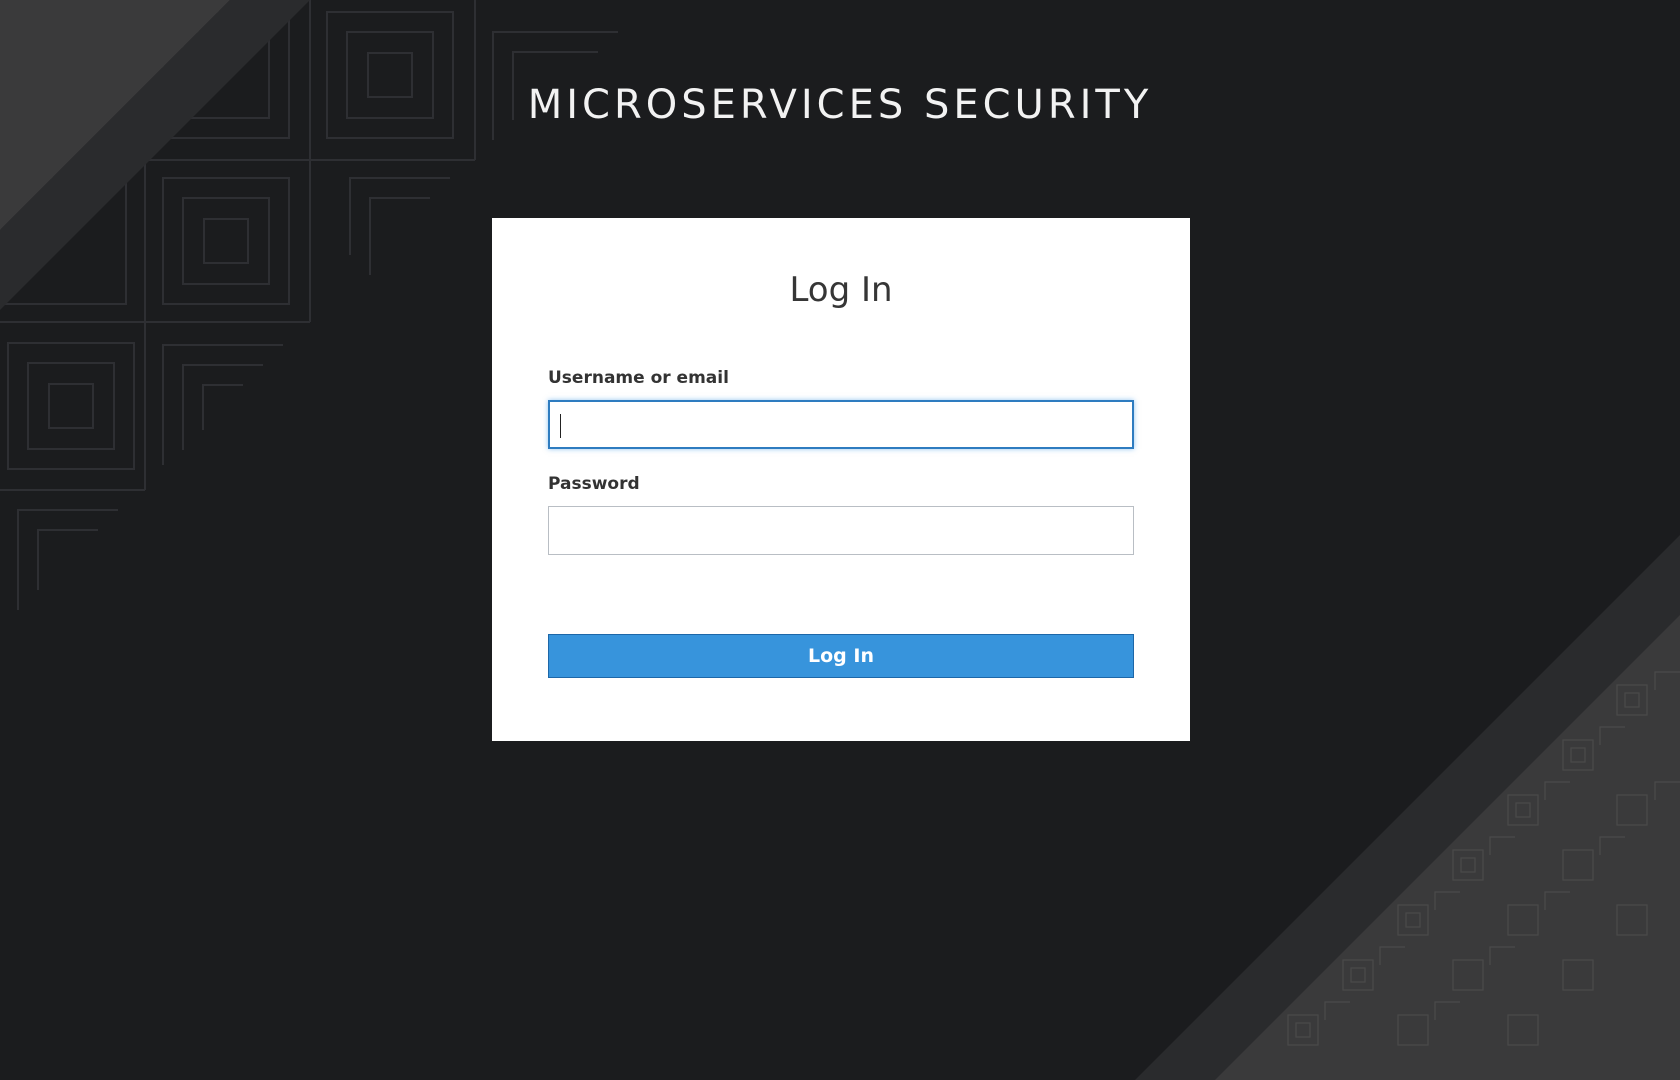  What do you see at coordinates (560, 426) in the screenshot?
I see `text-caret` at bounding box center [560, 426].